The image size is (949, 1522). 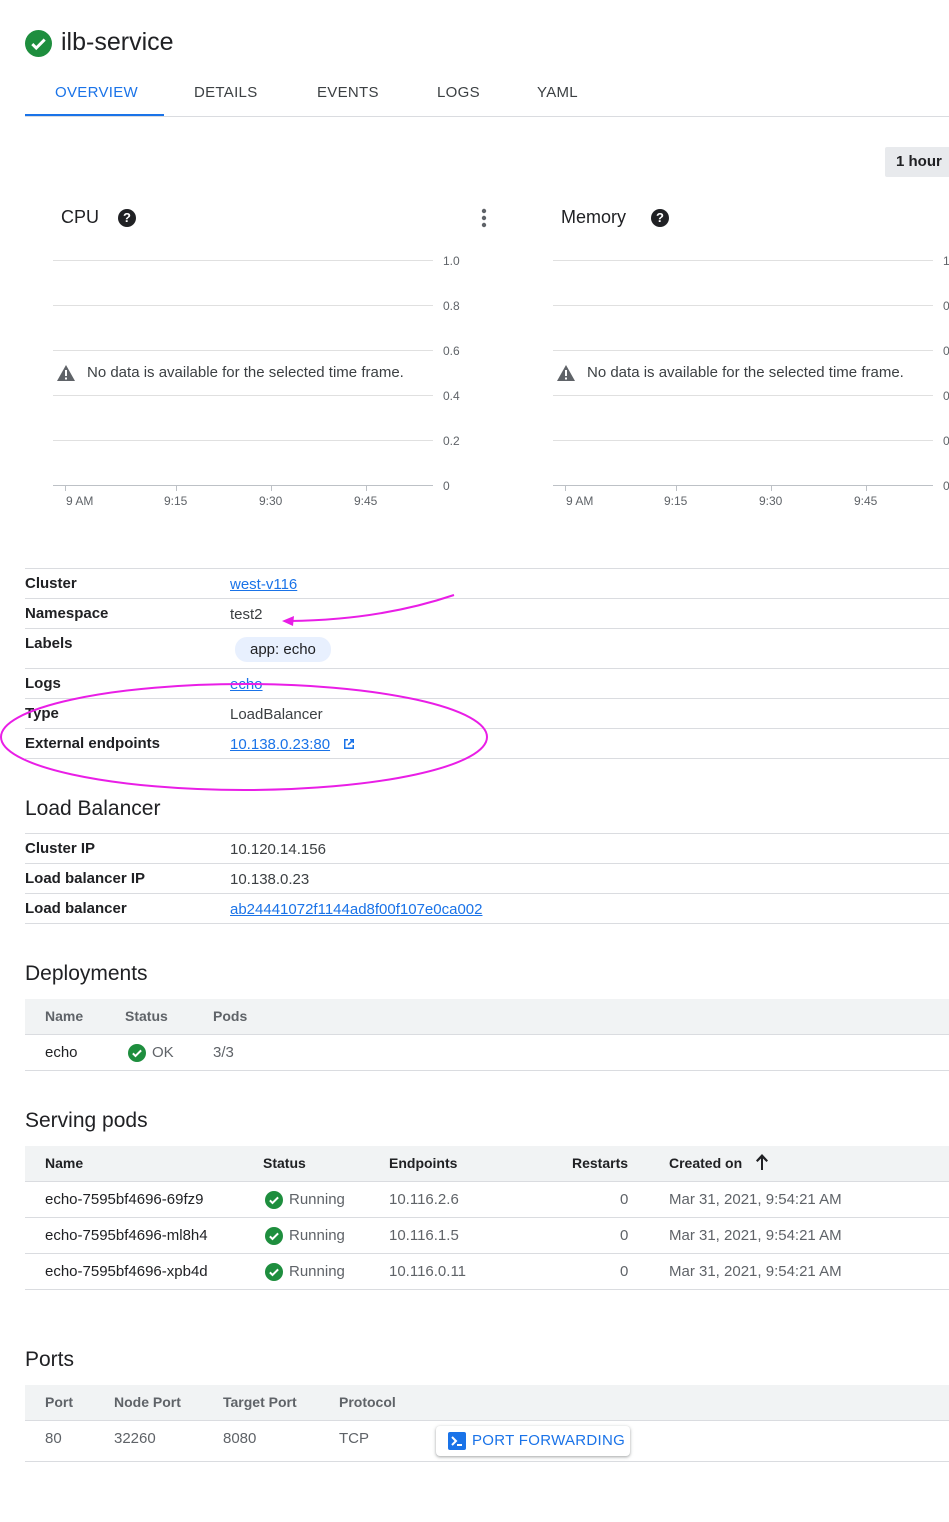 I want to click on tab-bar: OVERVIEW DETAILS EVENTS LOGS YAML, so click(x=487, y=94).